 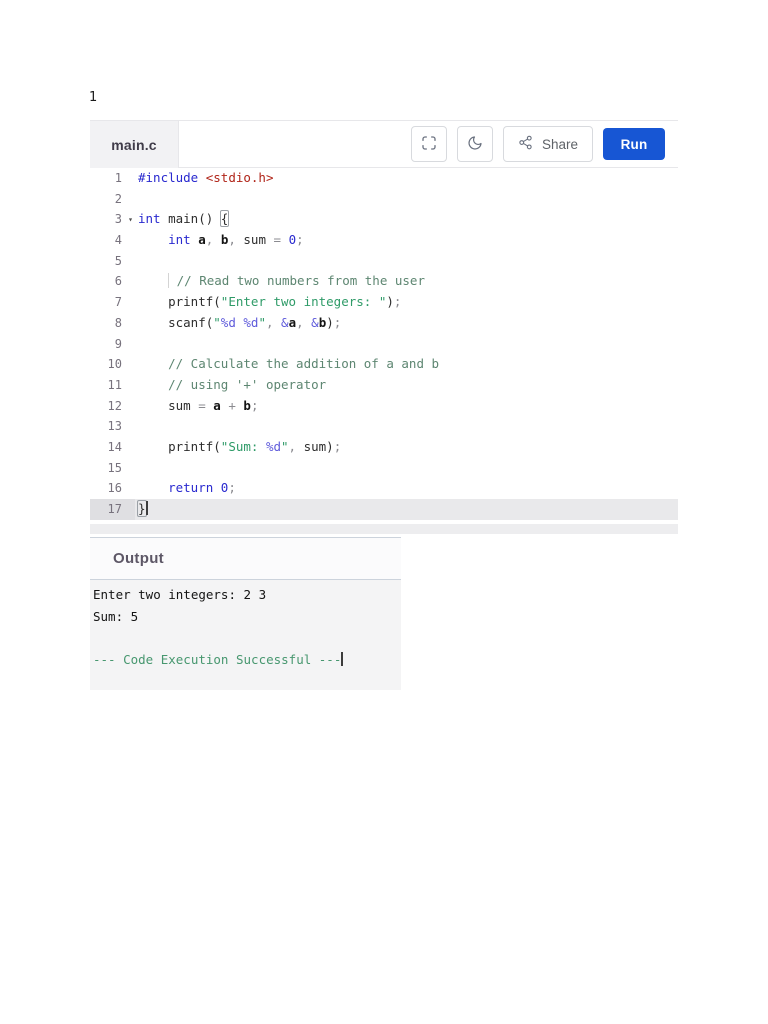 I want to click on code-line-content: }, so click(x=142, y=508).